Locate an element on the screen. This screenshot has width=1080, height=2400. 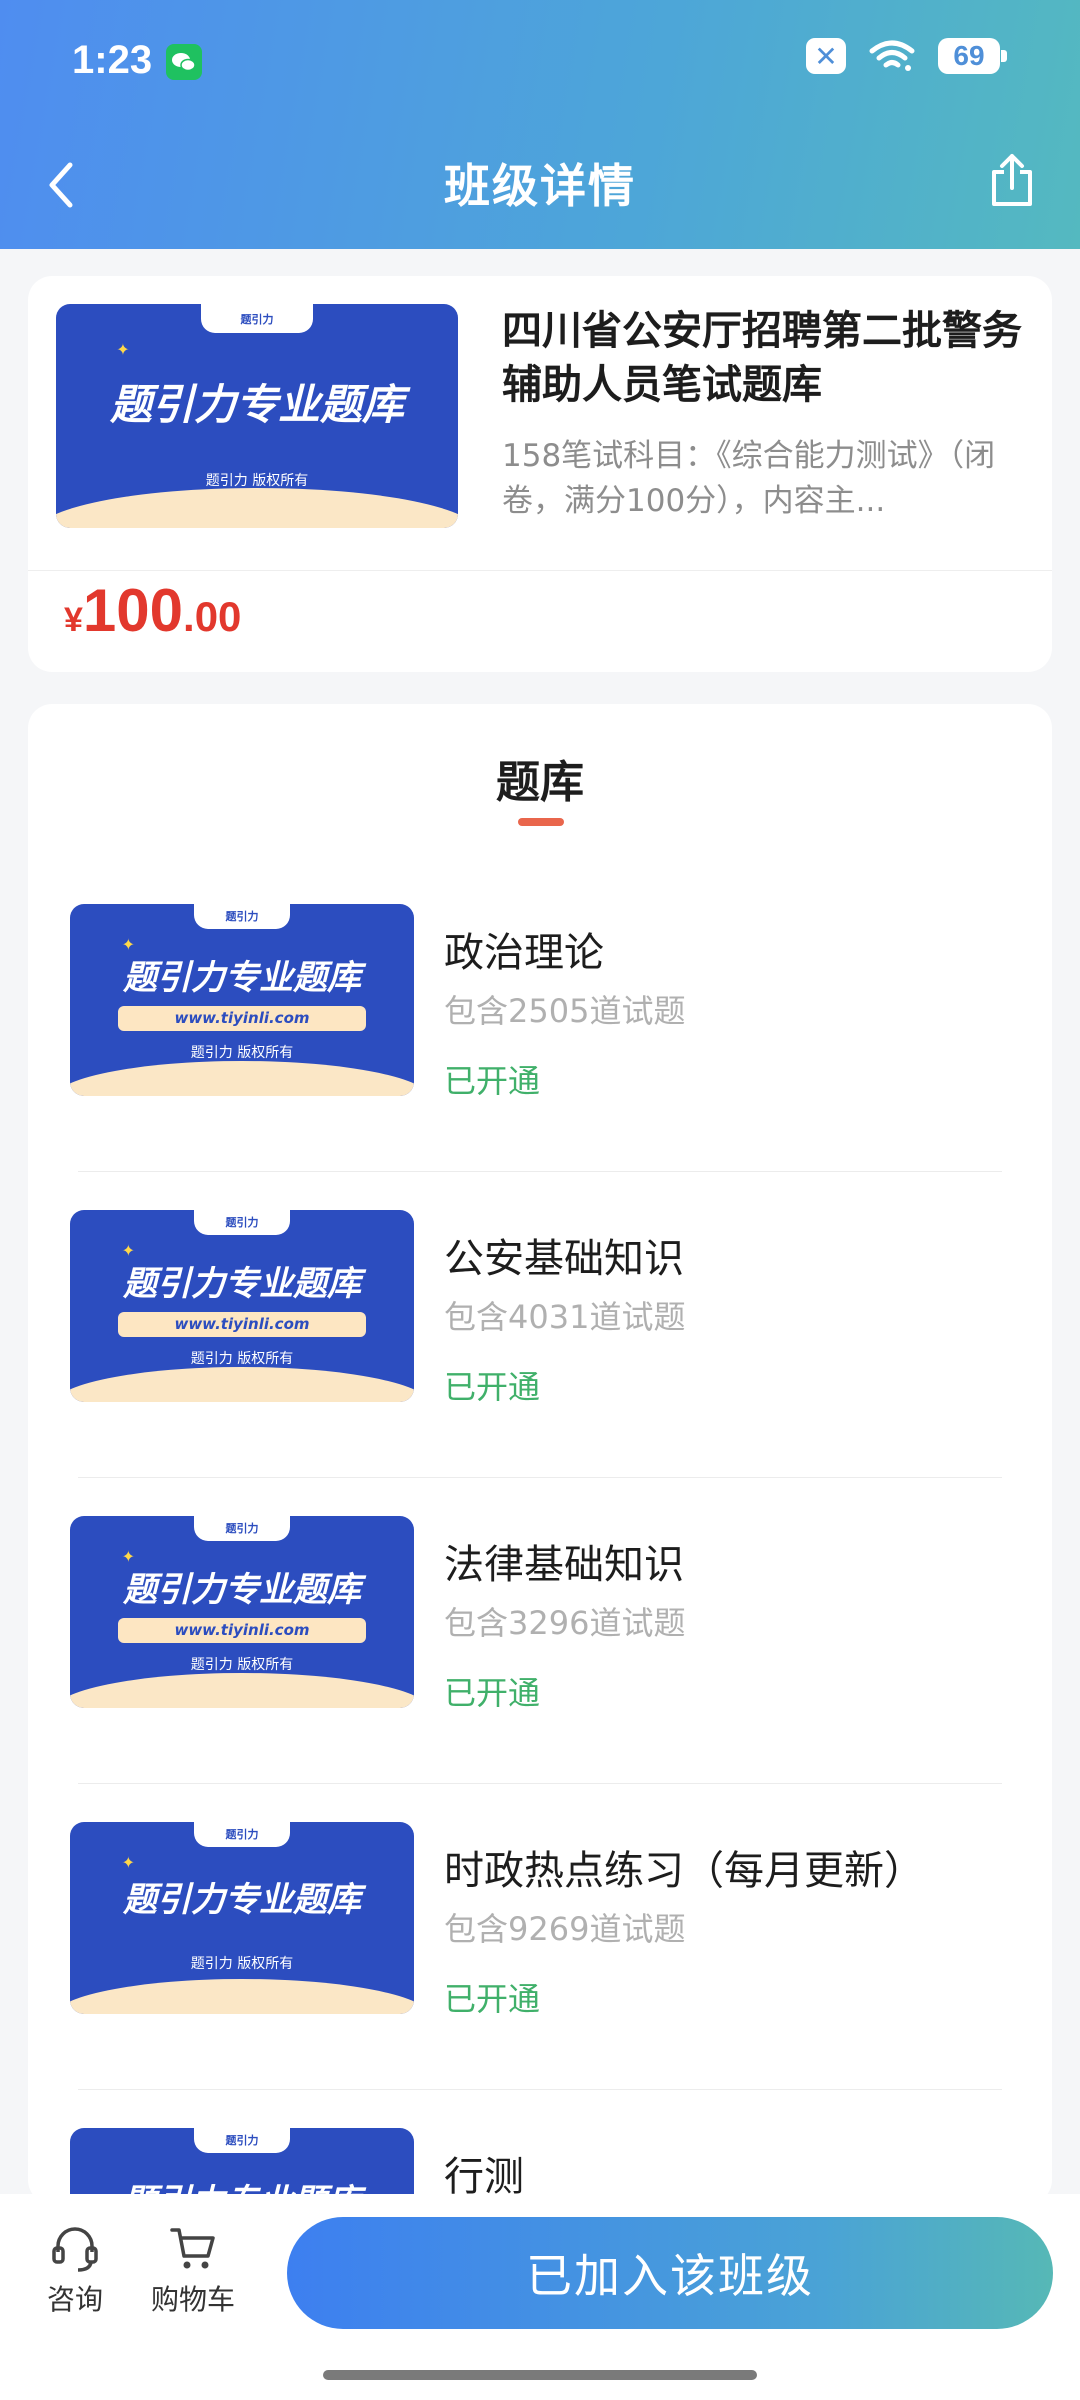
status-icons: ✕ 69 is located at coordinates (906, 56).